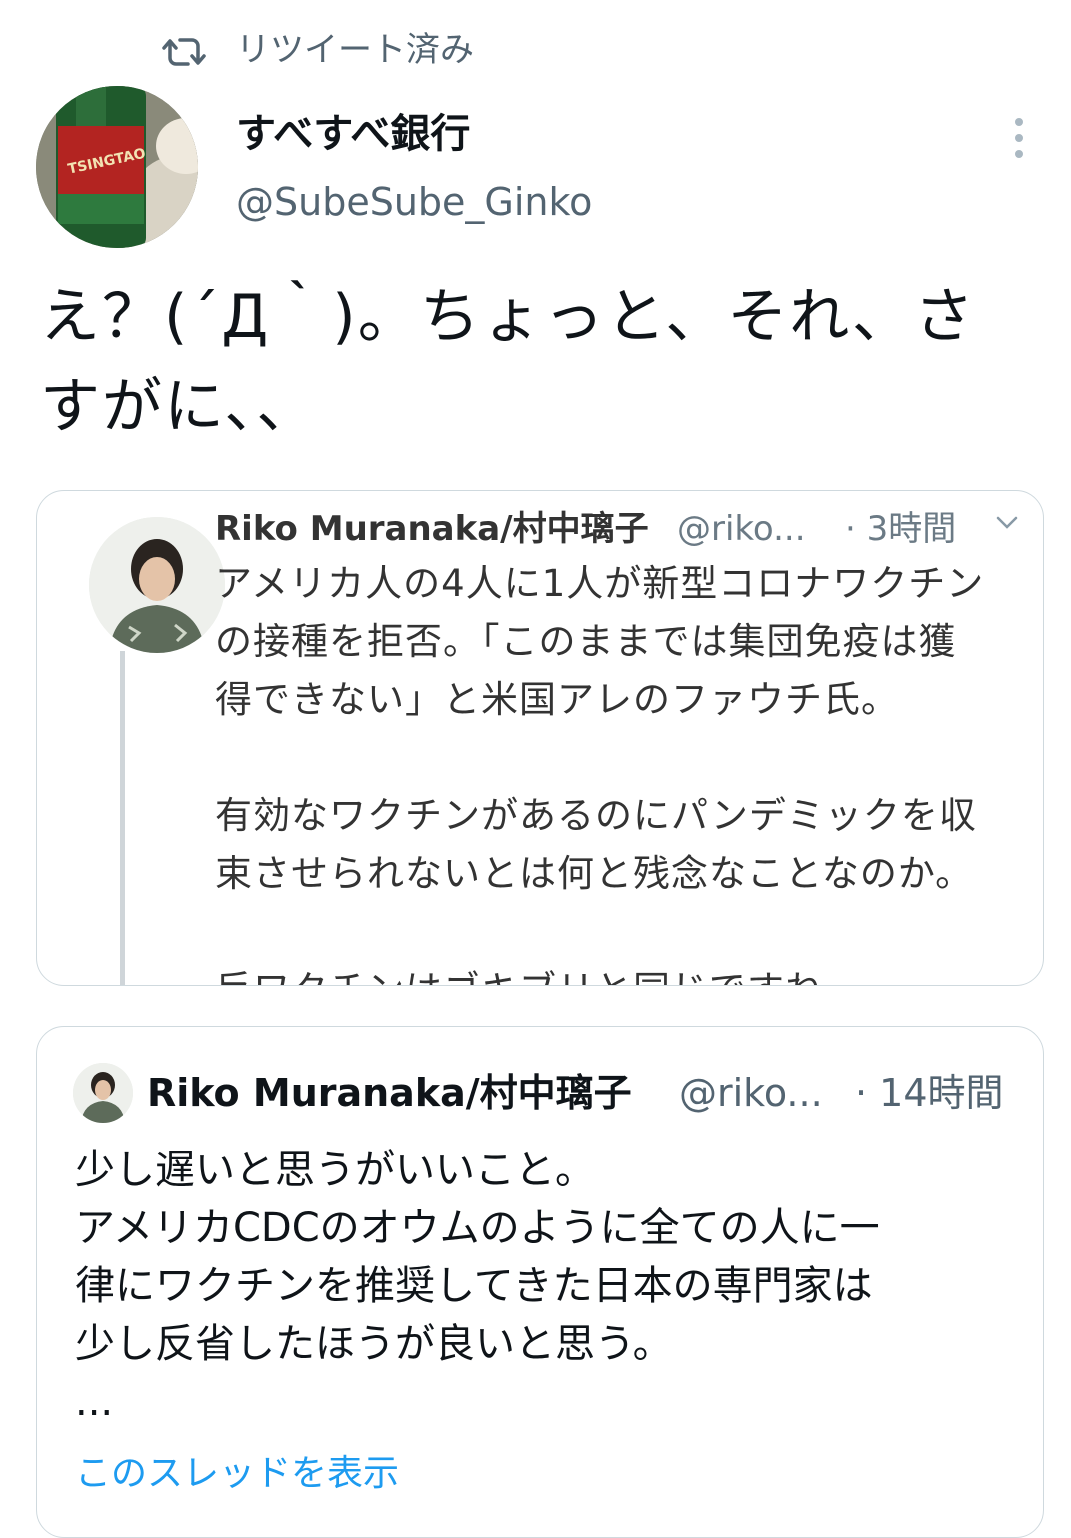 The width and height of the screenshot is (1071, 1538). What do you see at coordinates (432, 529) in the screenshot?
I see `screenshot-author-name: Riko Muranaka/村中璃子` at bounding box center [432, 529].